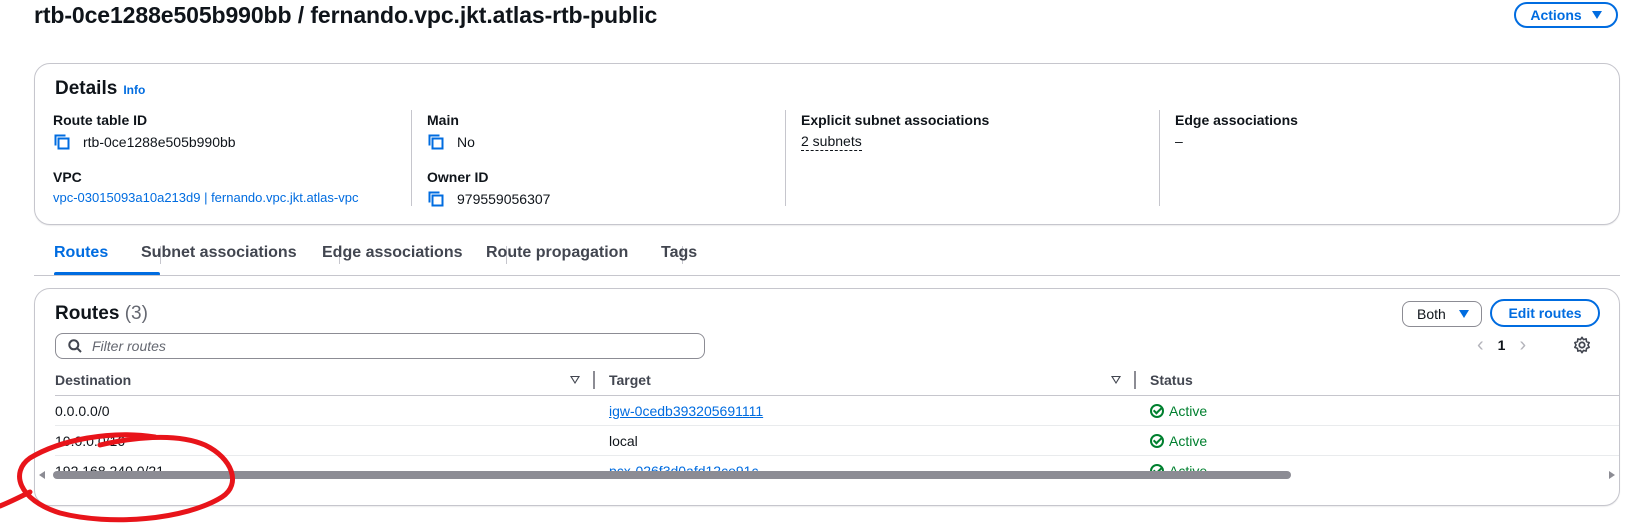 This screenshot has width=1650, height=532. I want to click on route-table-id-label: Route table ID, so click(100, 120).